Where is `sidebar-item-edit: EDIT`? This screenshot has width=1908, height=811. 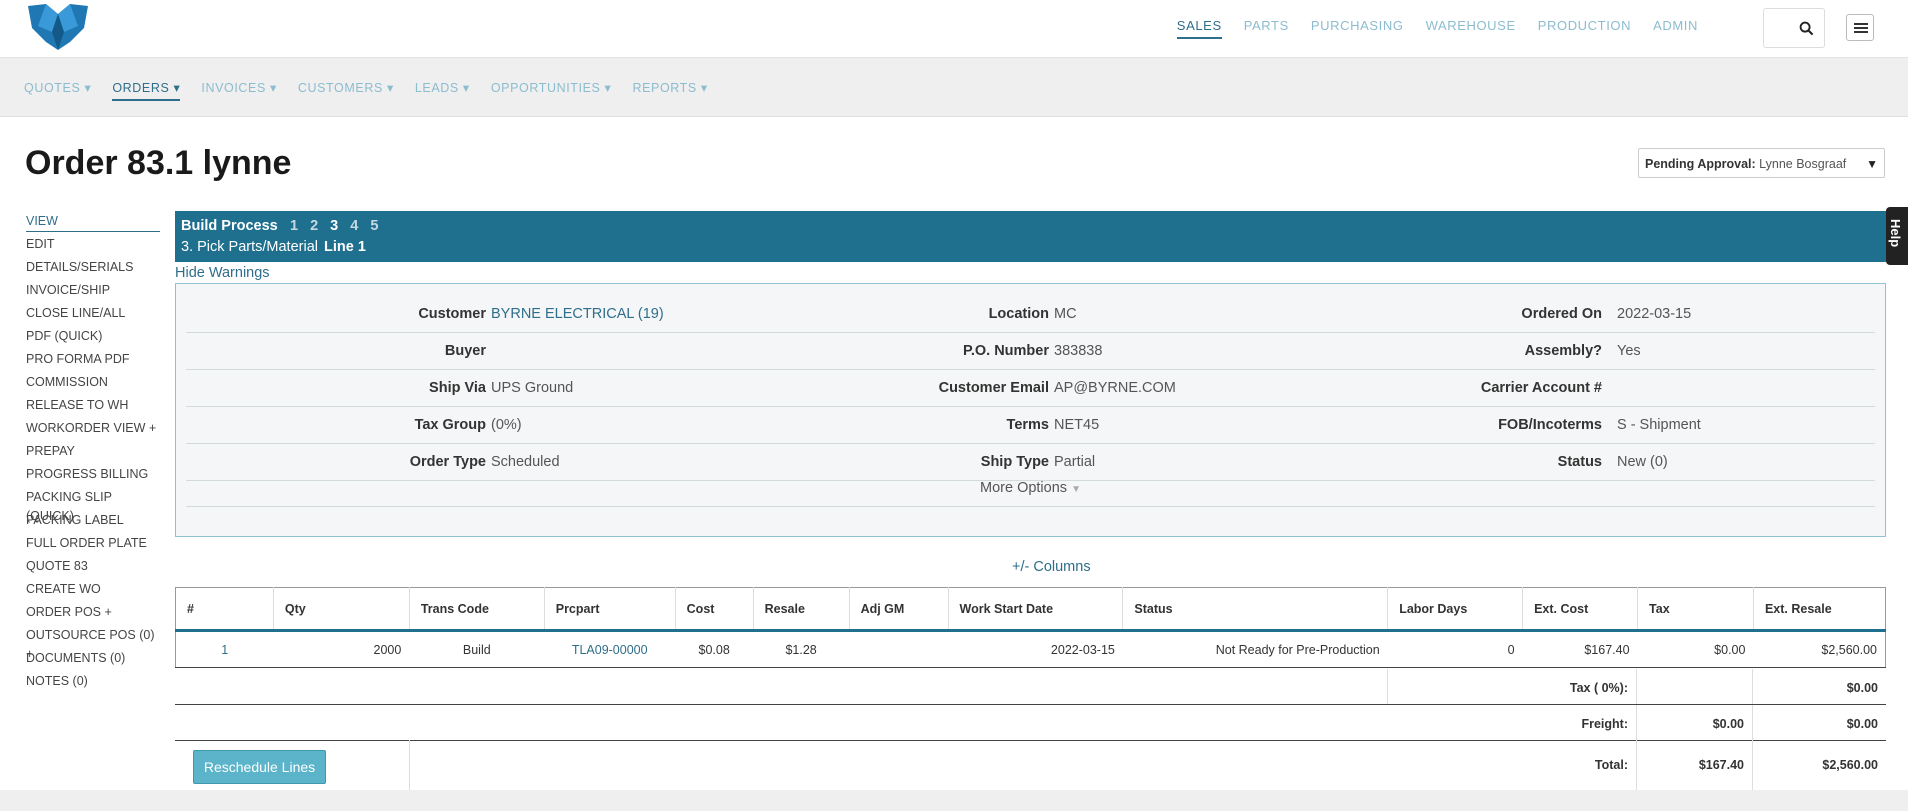
sidebar-item-edit: EDIT is located at coordinates (93, 246).